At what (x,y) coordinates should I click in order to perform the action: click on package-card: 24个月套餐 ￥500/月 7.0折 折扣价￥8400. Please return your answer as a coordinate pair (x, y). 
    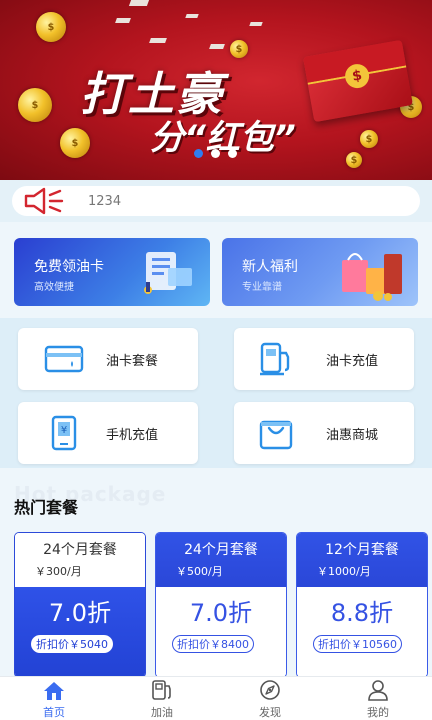
    Looking at the image, I should click on (221, 605).